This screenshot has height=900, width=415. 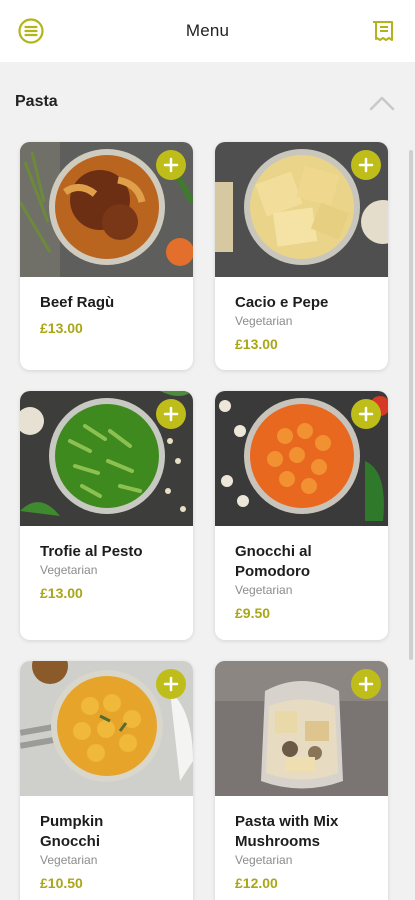 I want to click on dish-price: £10.50, so click(x=61, y=883).